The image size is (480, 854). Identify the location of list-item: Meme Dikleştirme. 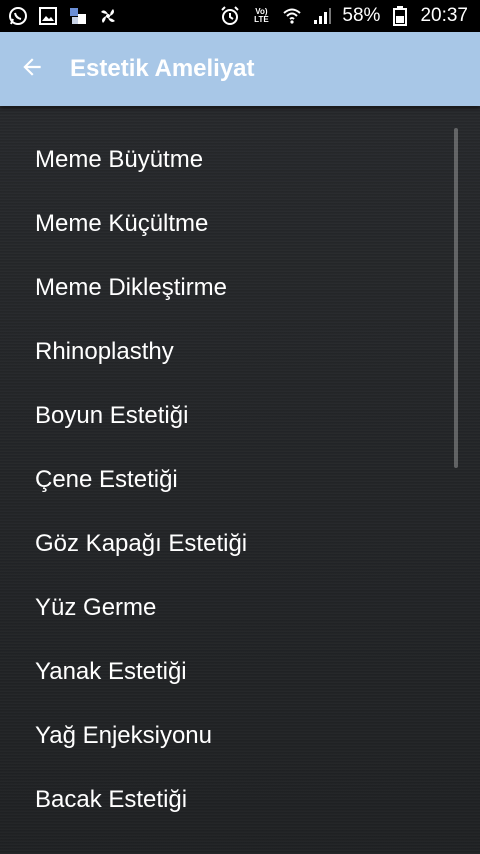
(240, 288).